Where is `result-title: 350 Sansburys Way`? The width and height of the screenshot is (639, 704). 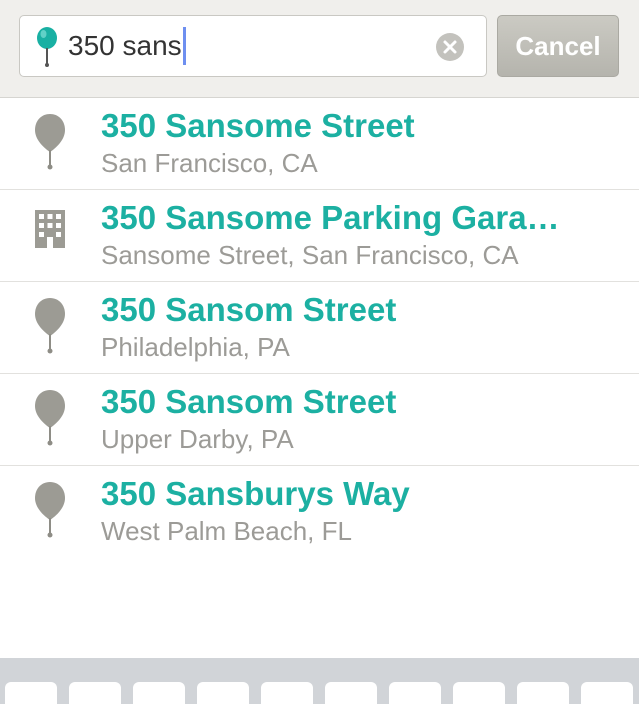
result-title: 350 Sansburys Way is located at coordinates (255, 493).